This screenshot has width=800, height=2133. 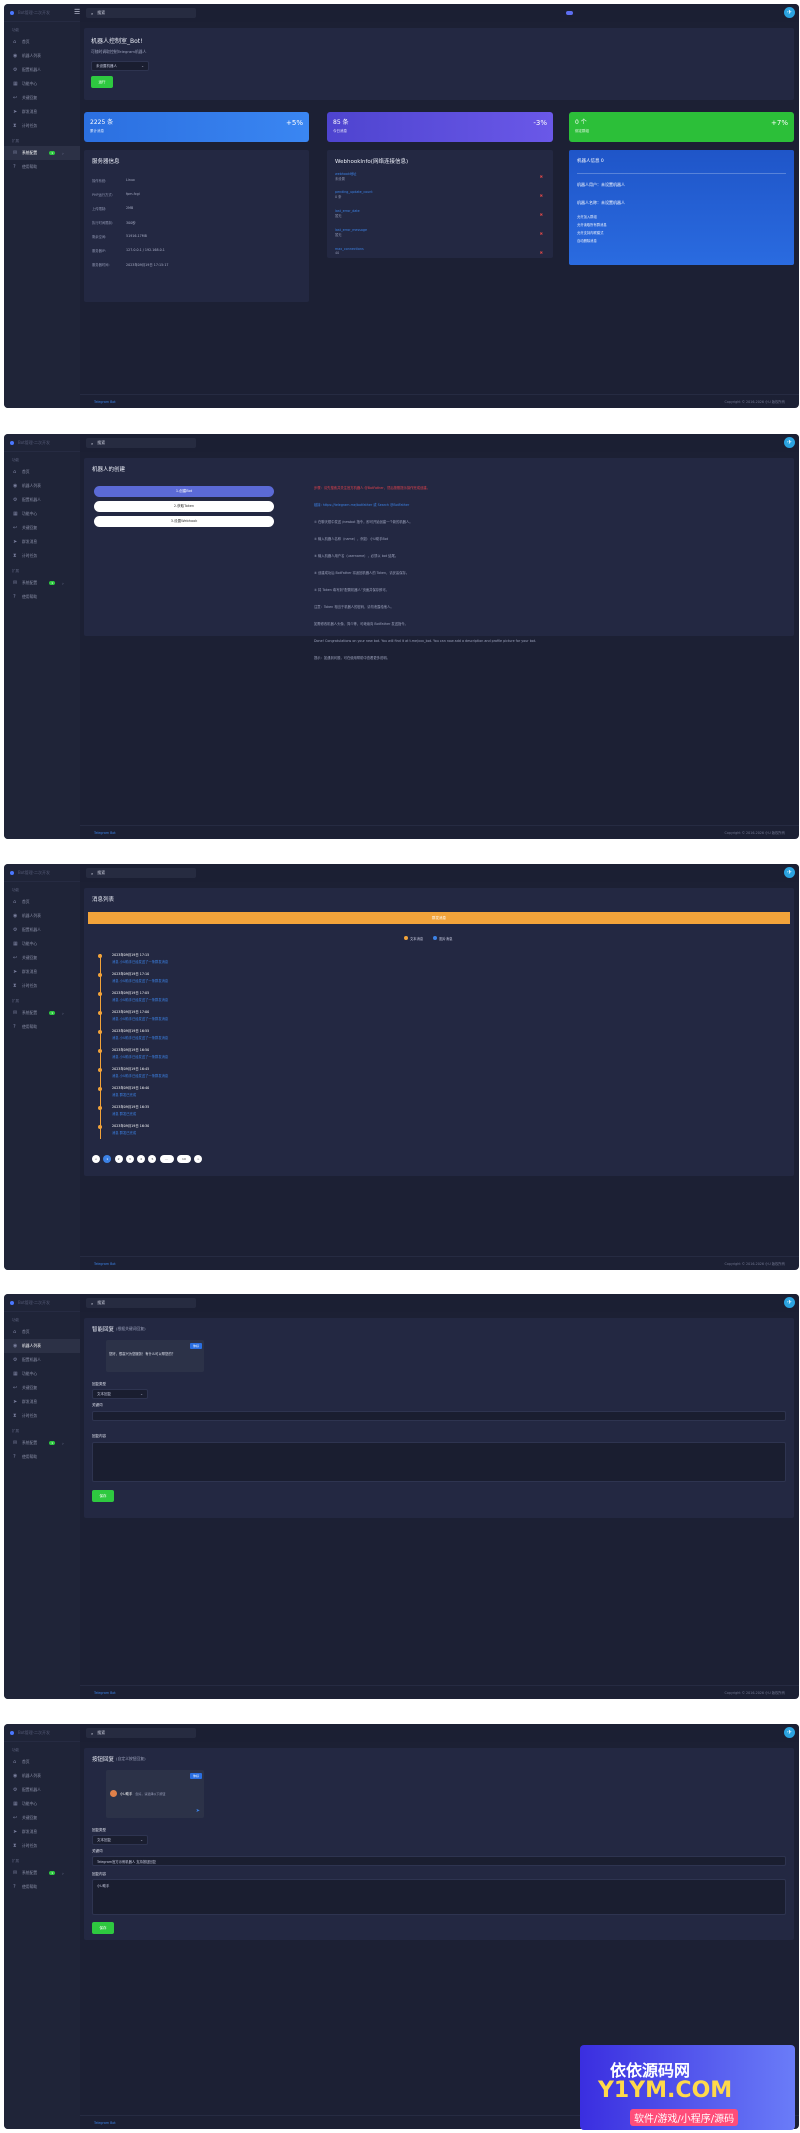 I want to click on list-item: 2023年09月19日 17:00 消息 小U助手已经发送了一条群发消息, so click(x=240, y=1018).